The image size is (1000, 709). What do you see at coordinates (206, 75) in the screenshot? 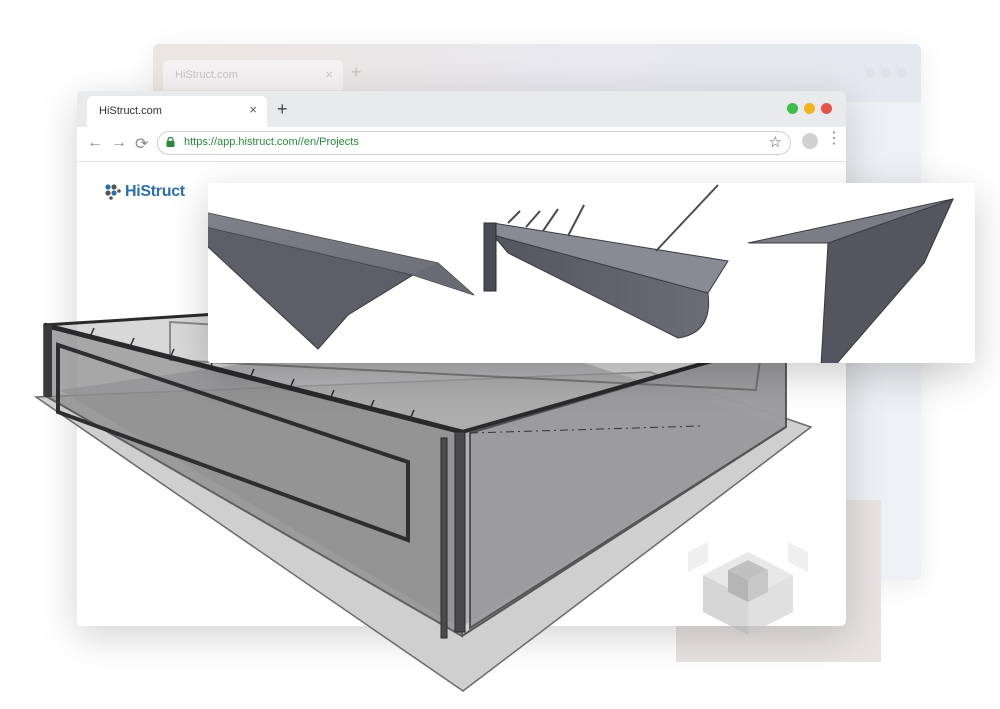
I see `background-tab-title: HiStruct.com` at bounding box center [206, 75].